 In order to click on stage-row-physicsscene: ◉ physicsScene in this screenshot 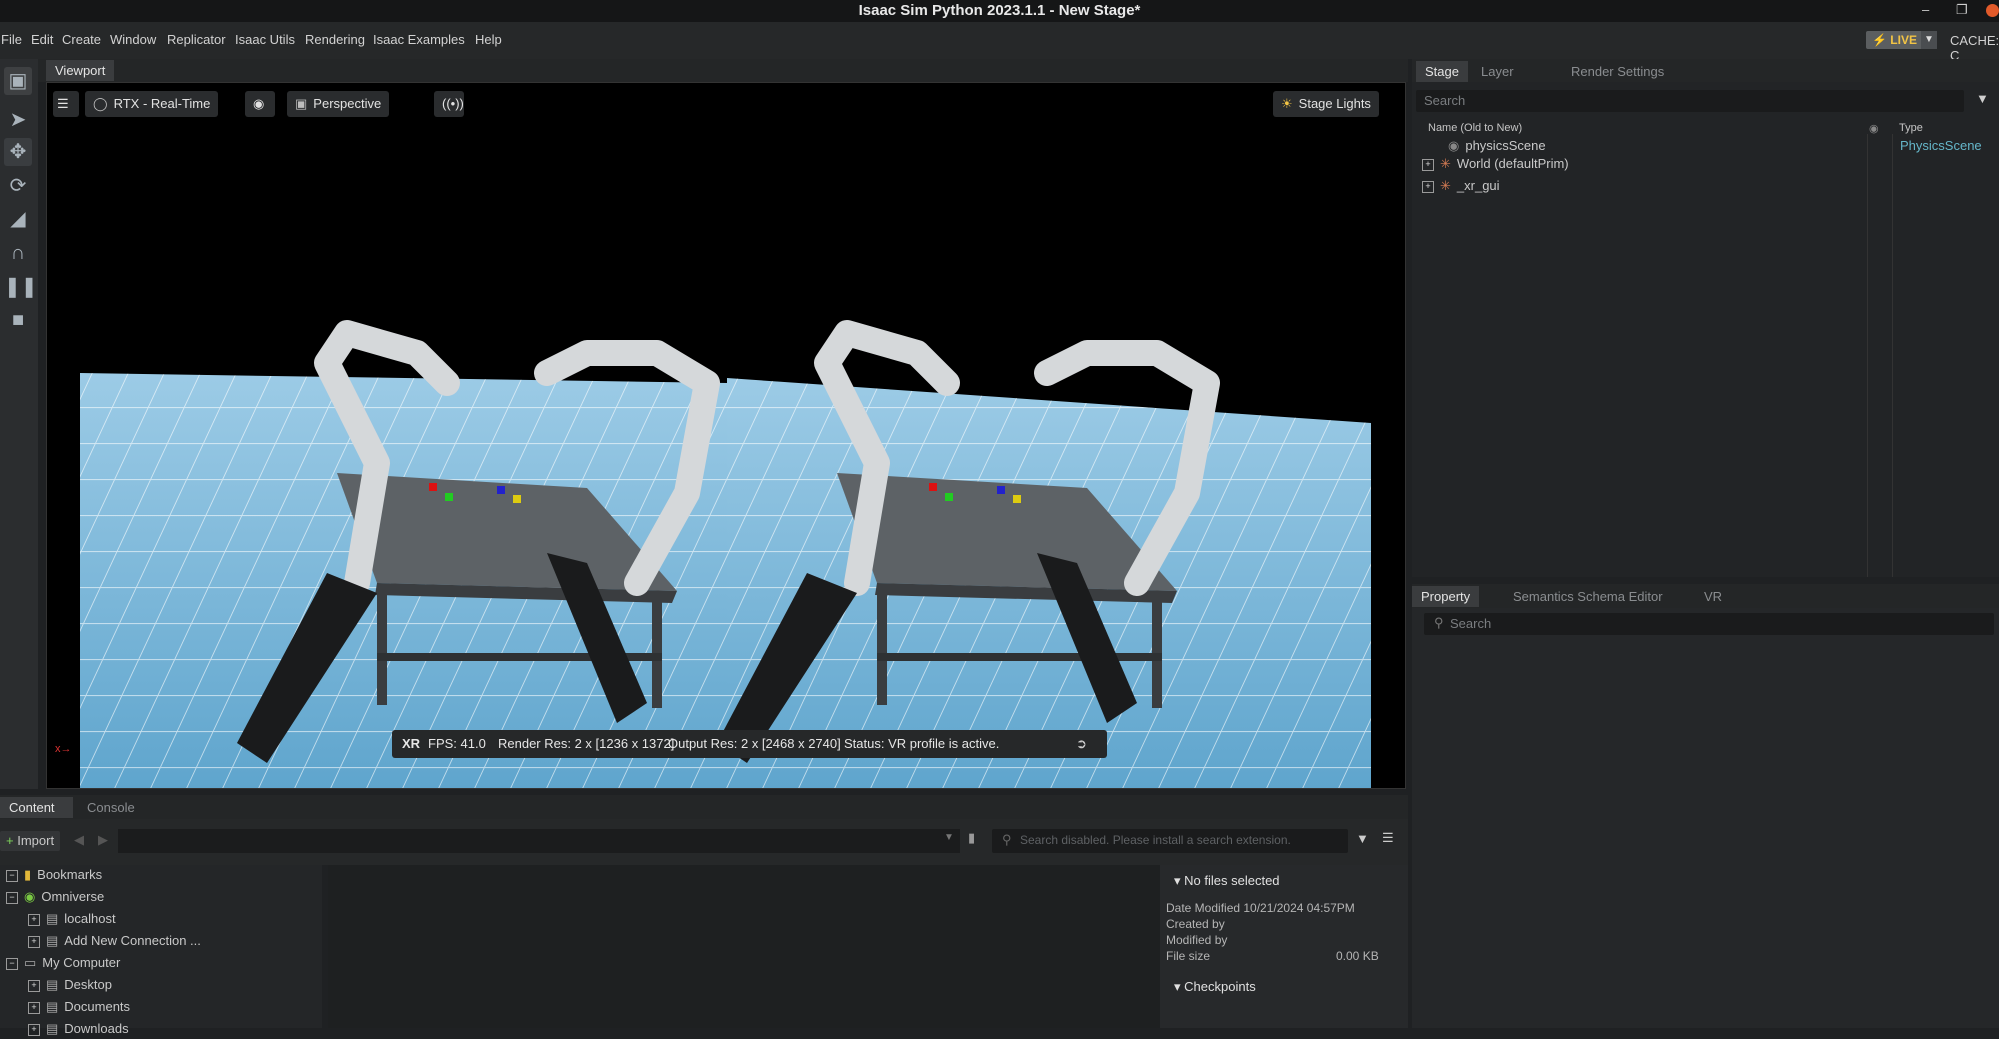, I will do `click(1497, 146)`.